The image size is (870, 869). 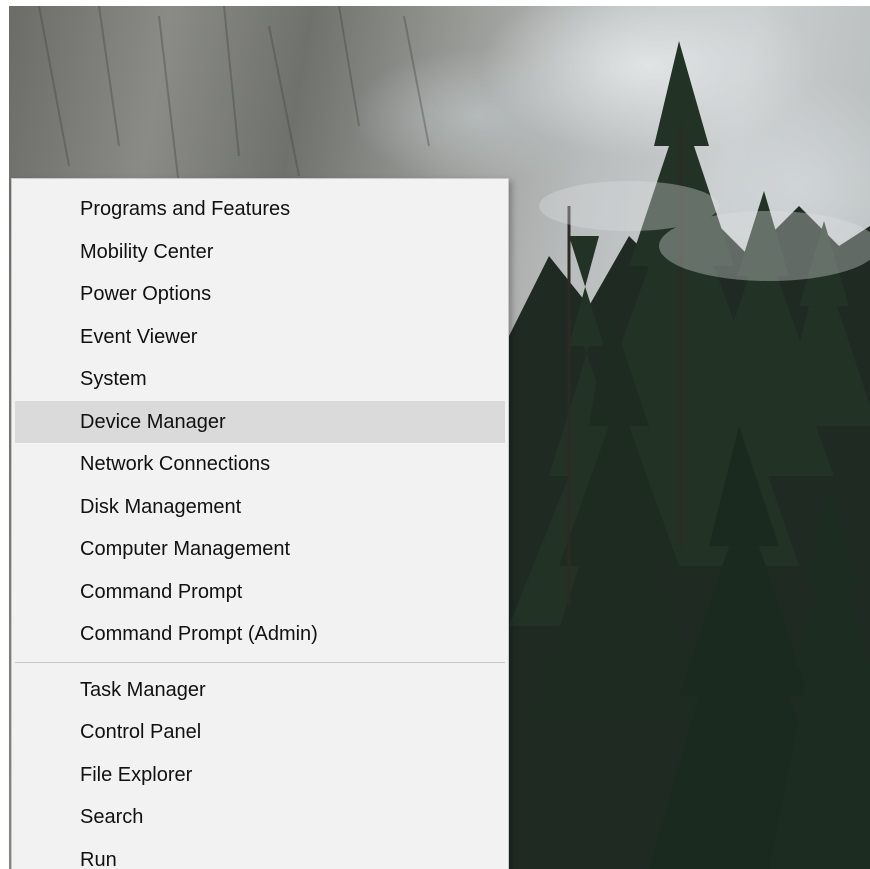 I want to click on menu-item-power-options: Power Options, so click(x=260, y=294).